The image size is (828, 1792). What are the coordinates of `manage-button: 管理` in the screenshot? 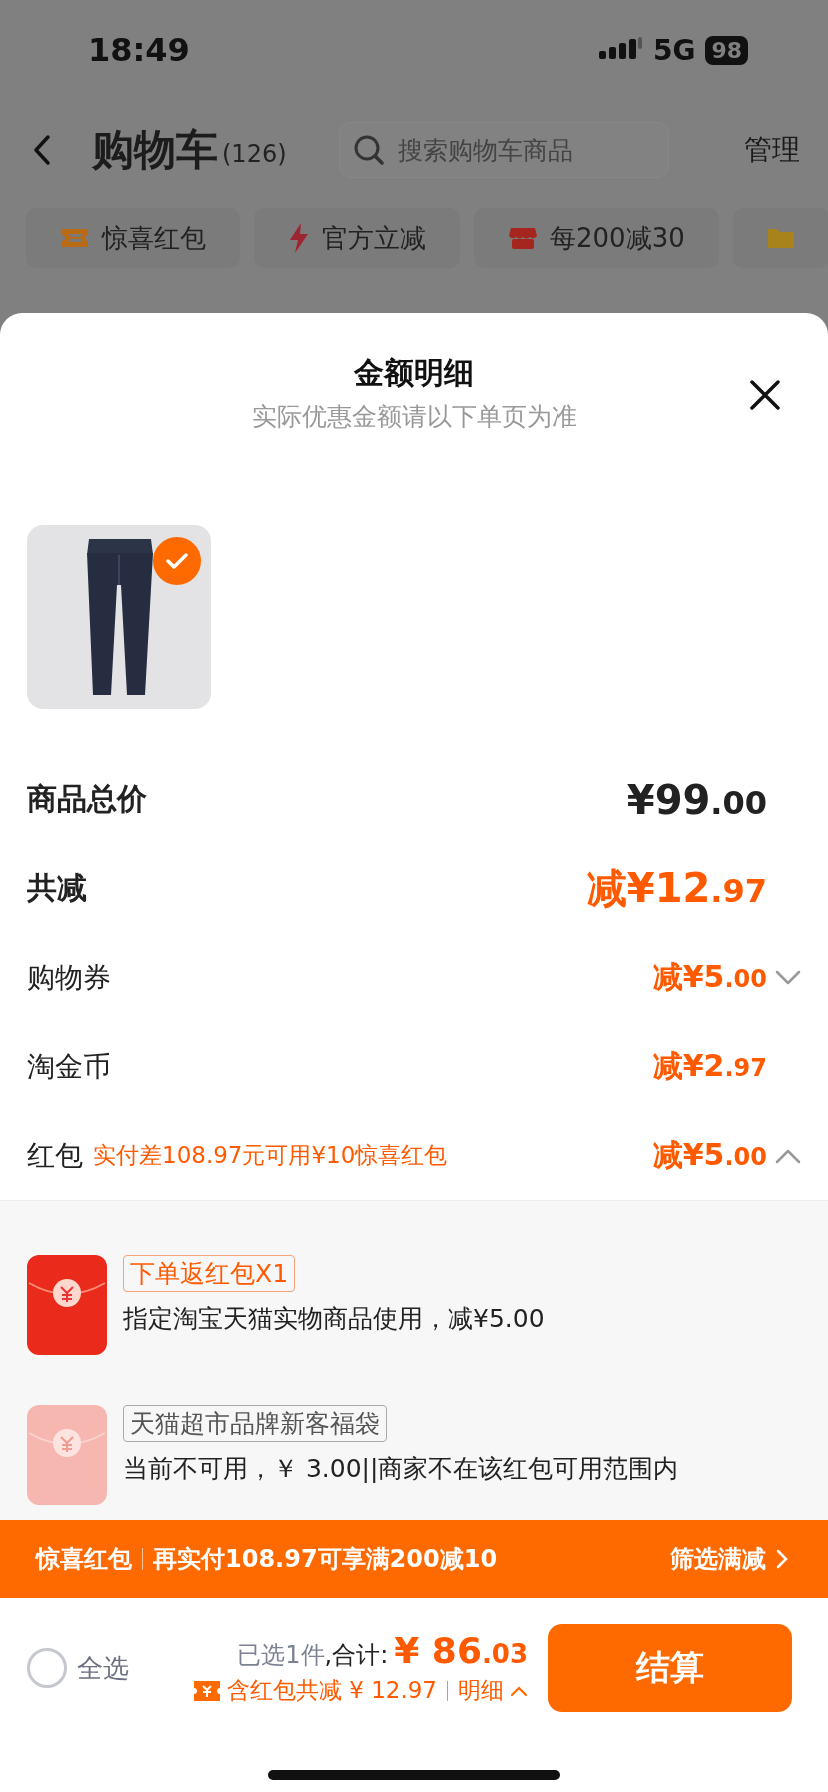 It's located at (772, 150).